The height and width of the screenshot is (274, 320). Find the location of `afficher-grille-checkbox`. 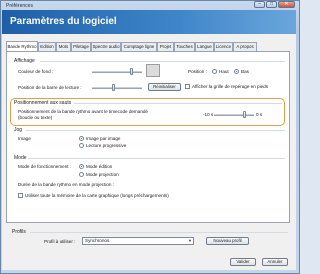

afficher-grille-checkbox is located at coordinates (187, 86).